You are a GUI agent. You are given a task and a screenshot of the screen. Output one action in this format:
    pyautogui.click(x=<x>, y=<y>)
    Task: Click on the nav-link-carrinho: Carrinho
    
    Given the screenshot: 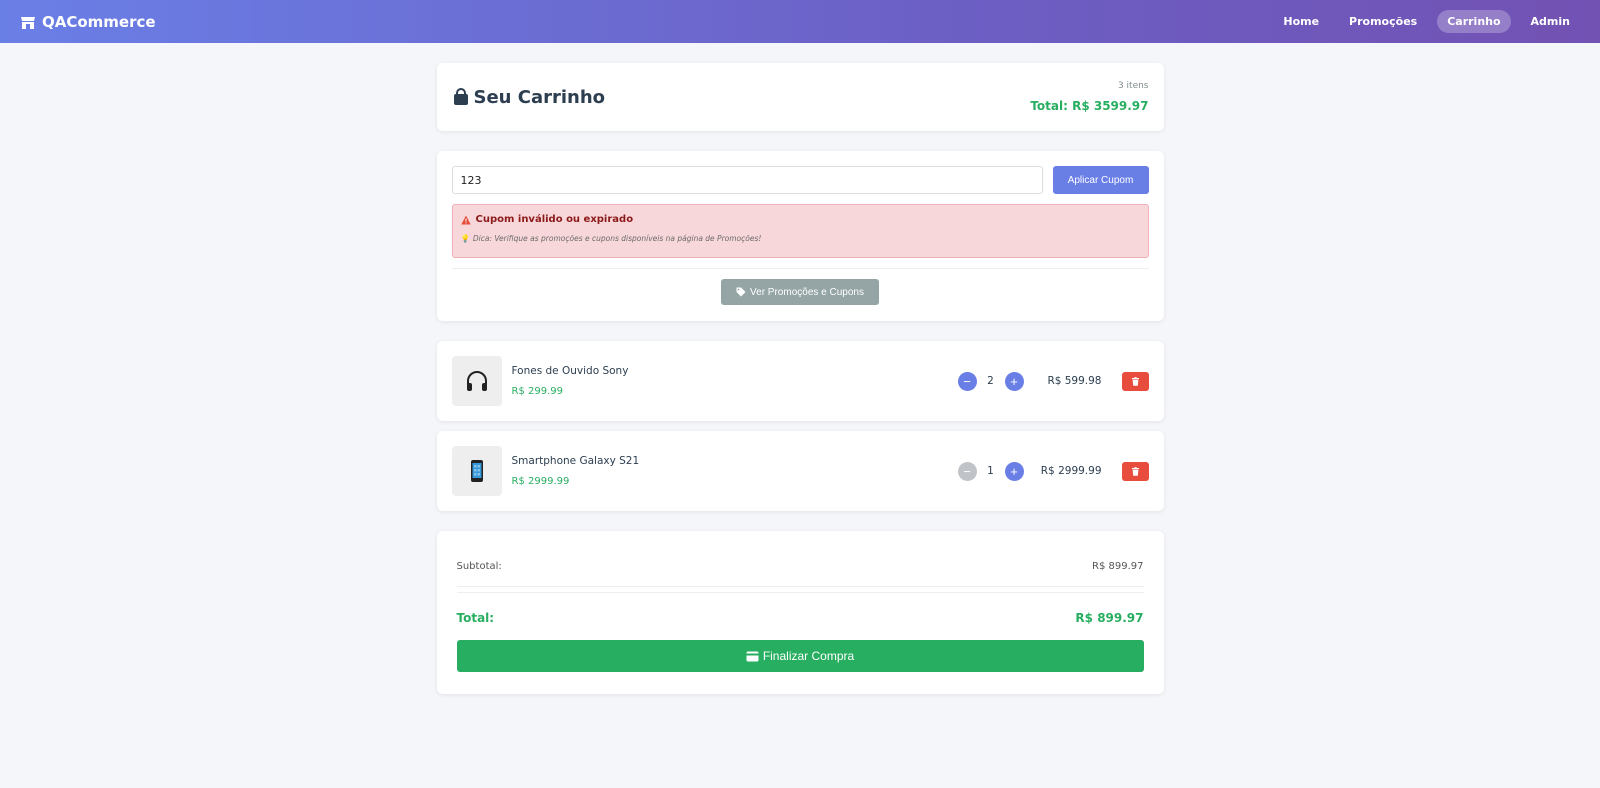 What is the action you would take?
    pyautogui.click(x=1474, y=21)
    